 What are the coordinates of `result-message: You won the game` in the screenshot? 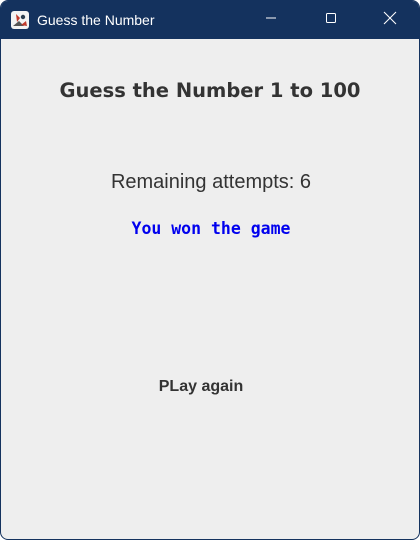 It's located at (211, 228).